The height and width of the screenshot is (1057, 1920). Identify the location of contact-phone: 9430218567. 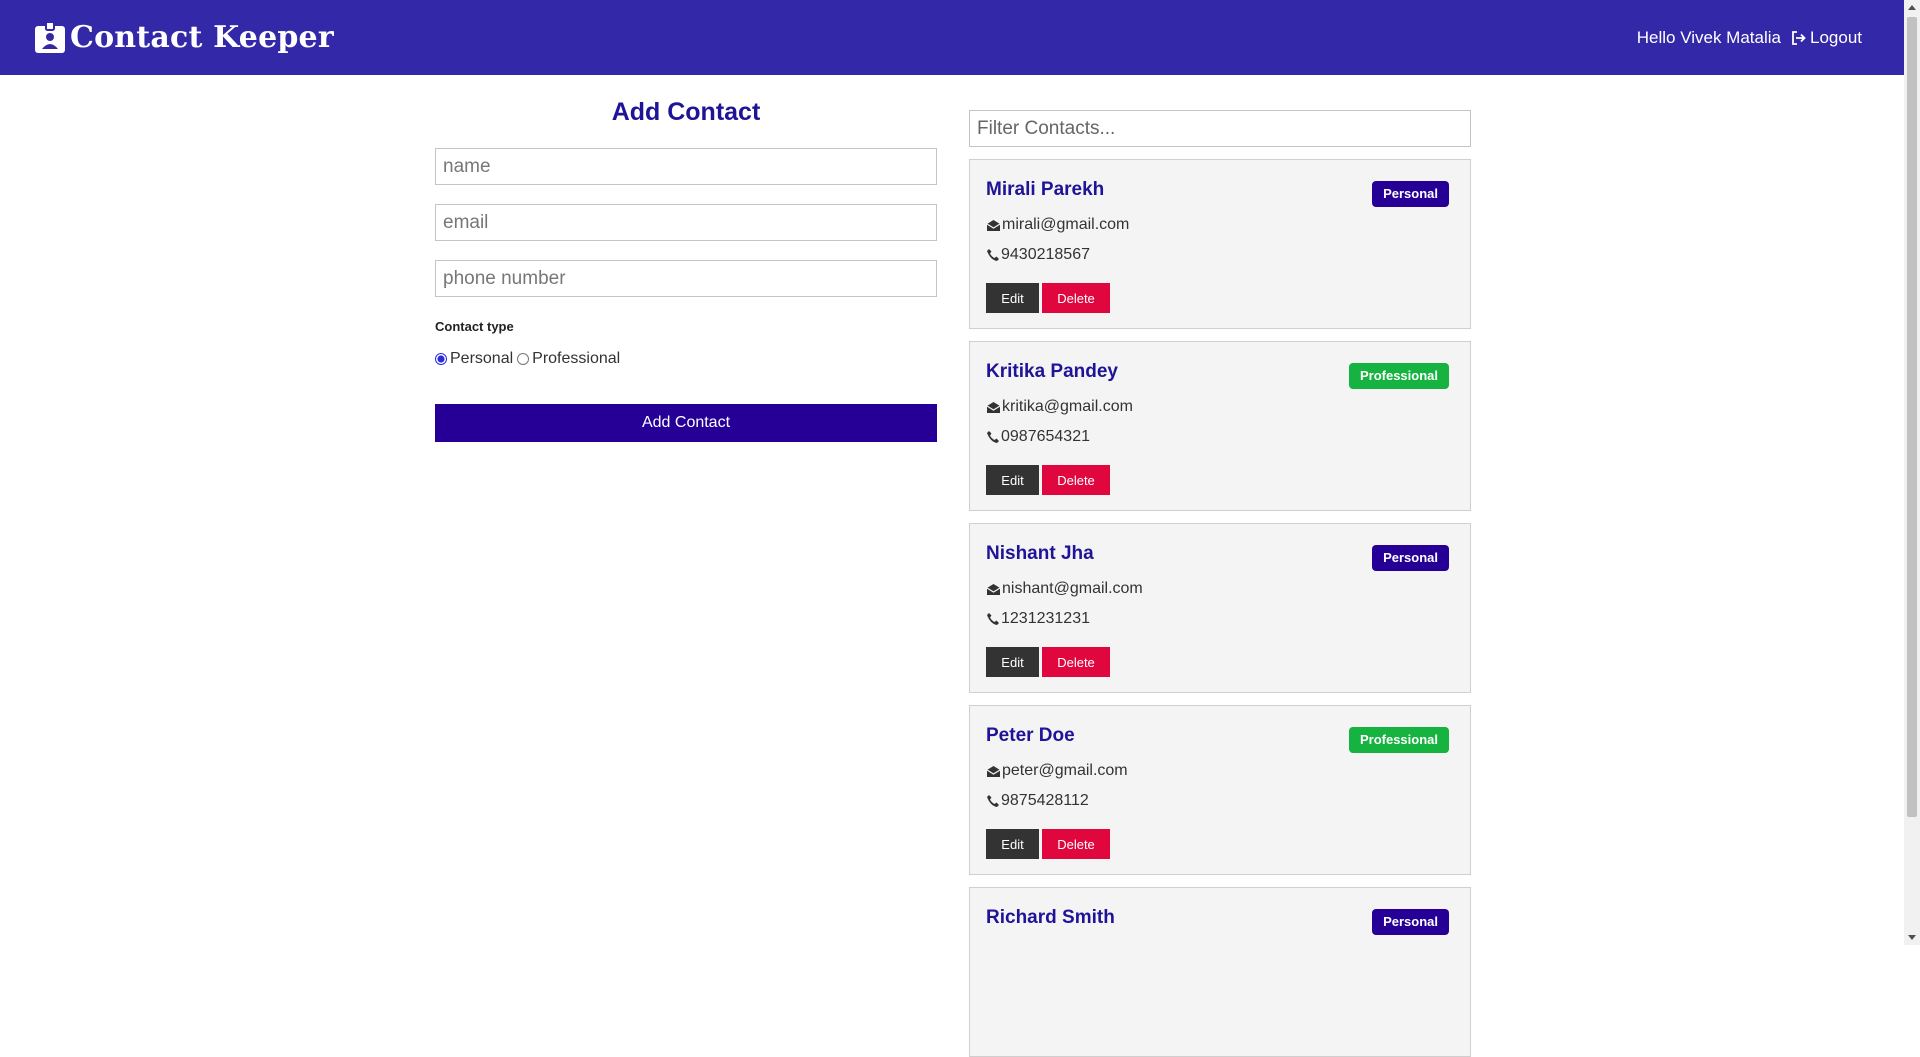
(1045, 254).